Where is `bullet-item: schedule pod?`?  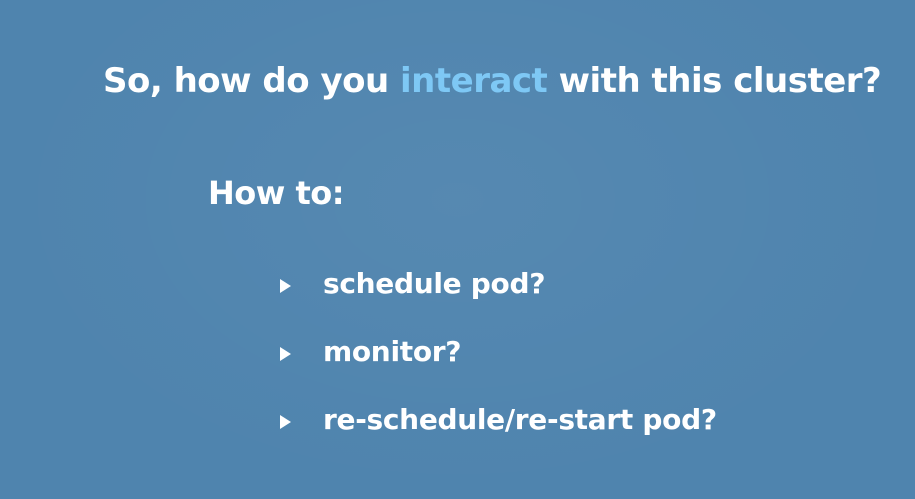
bullet-item: schedule pod? is located at coordinates (498, 284).